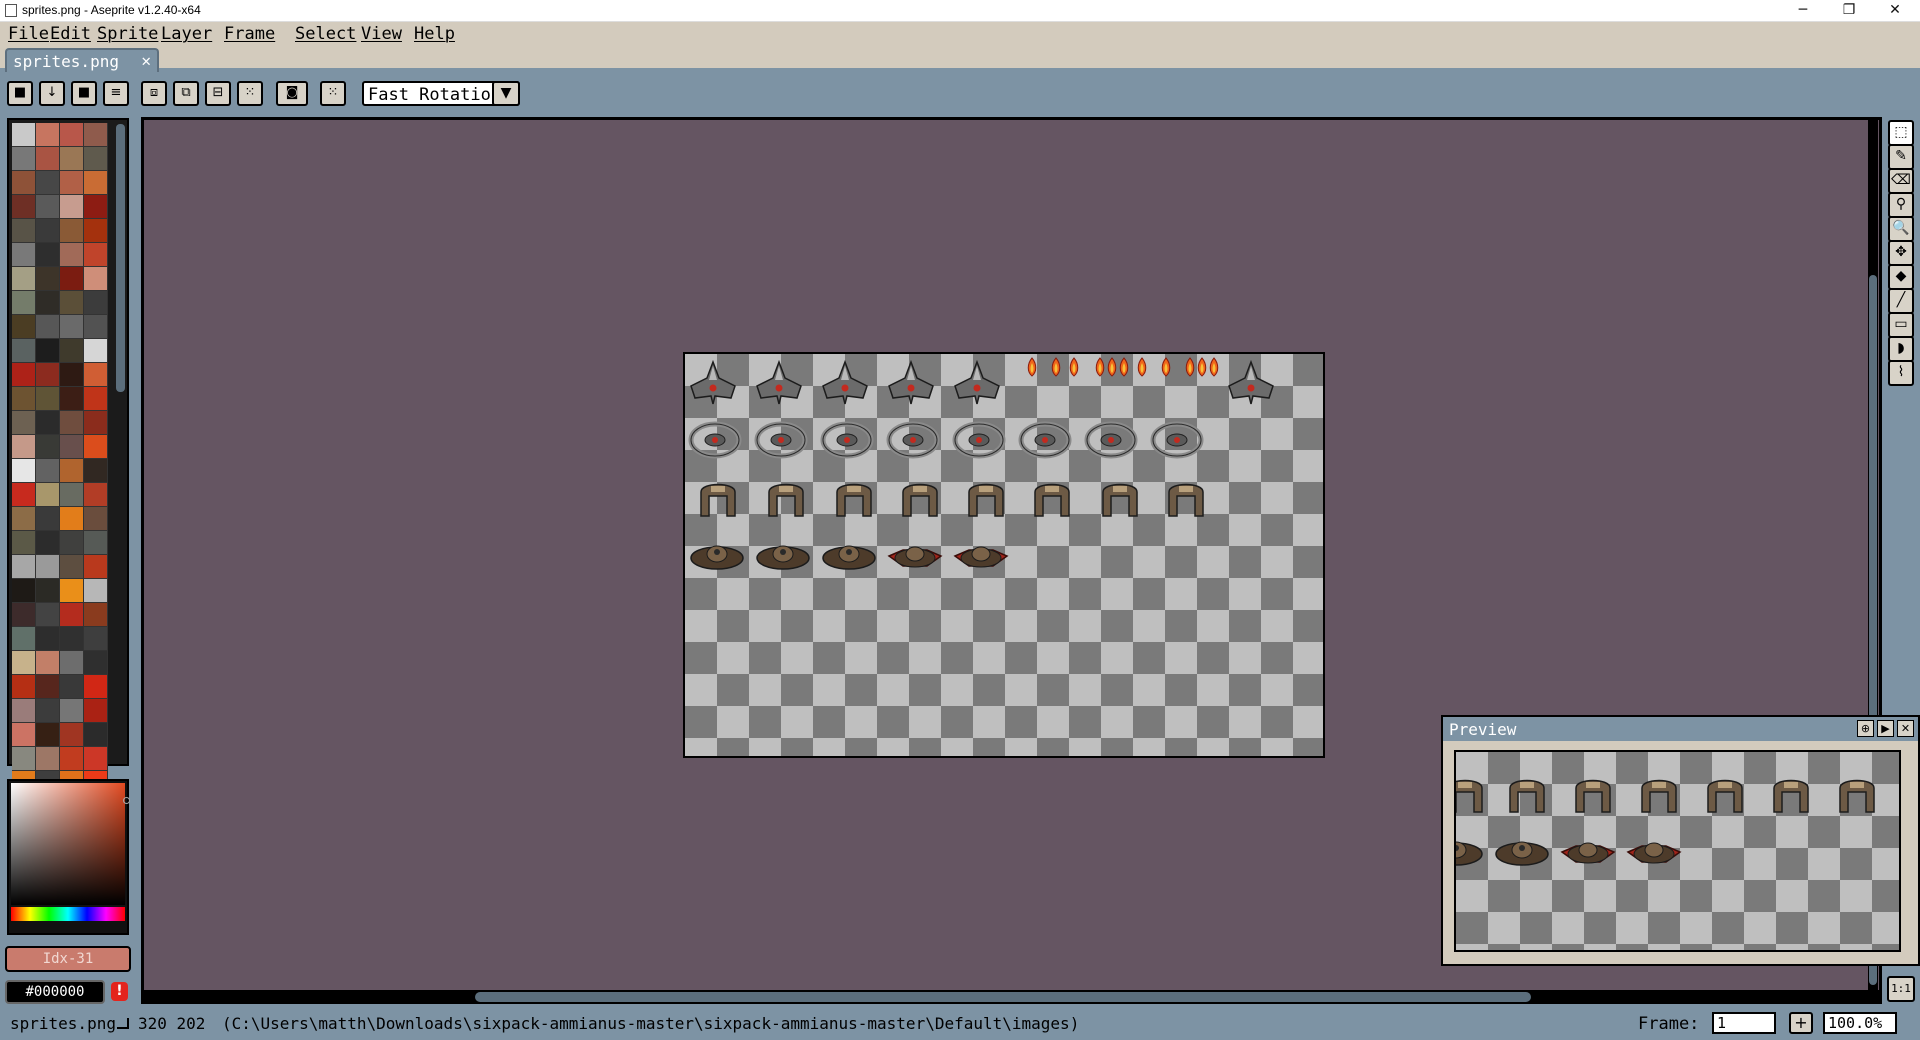 This screenshot has width=1920, height=1040. Describe the element at coordinates (1901, 349) in the screenshot. I see `contour-icon: ◗` at that location.